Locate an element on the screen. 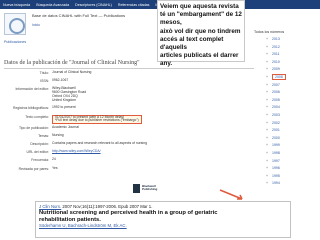  detail-row-issn: ISSN: 0962-1067 is located at coordinates (127, 82).